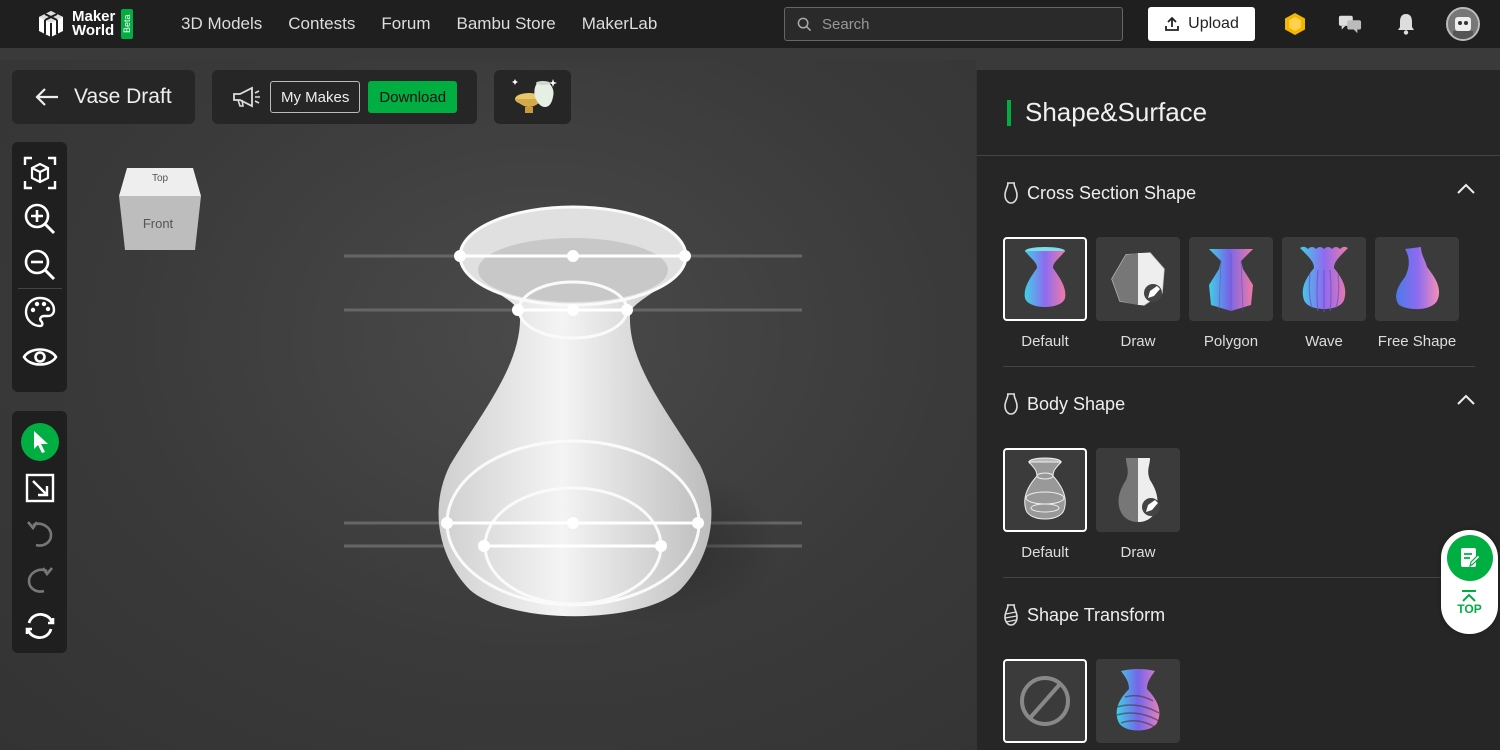 The height and width of the screenshot is (750, 1500). What do you see at coordinates (39, 311) in the screenshot?
I see `color-tool` at bounding box center [39, 311].